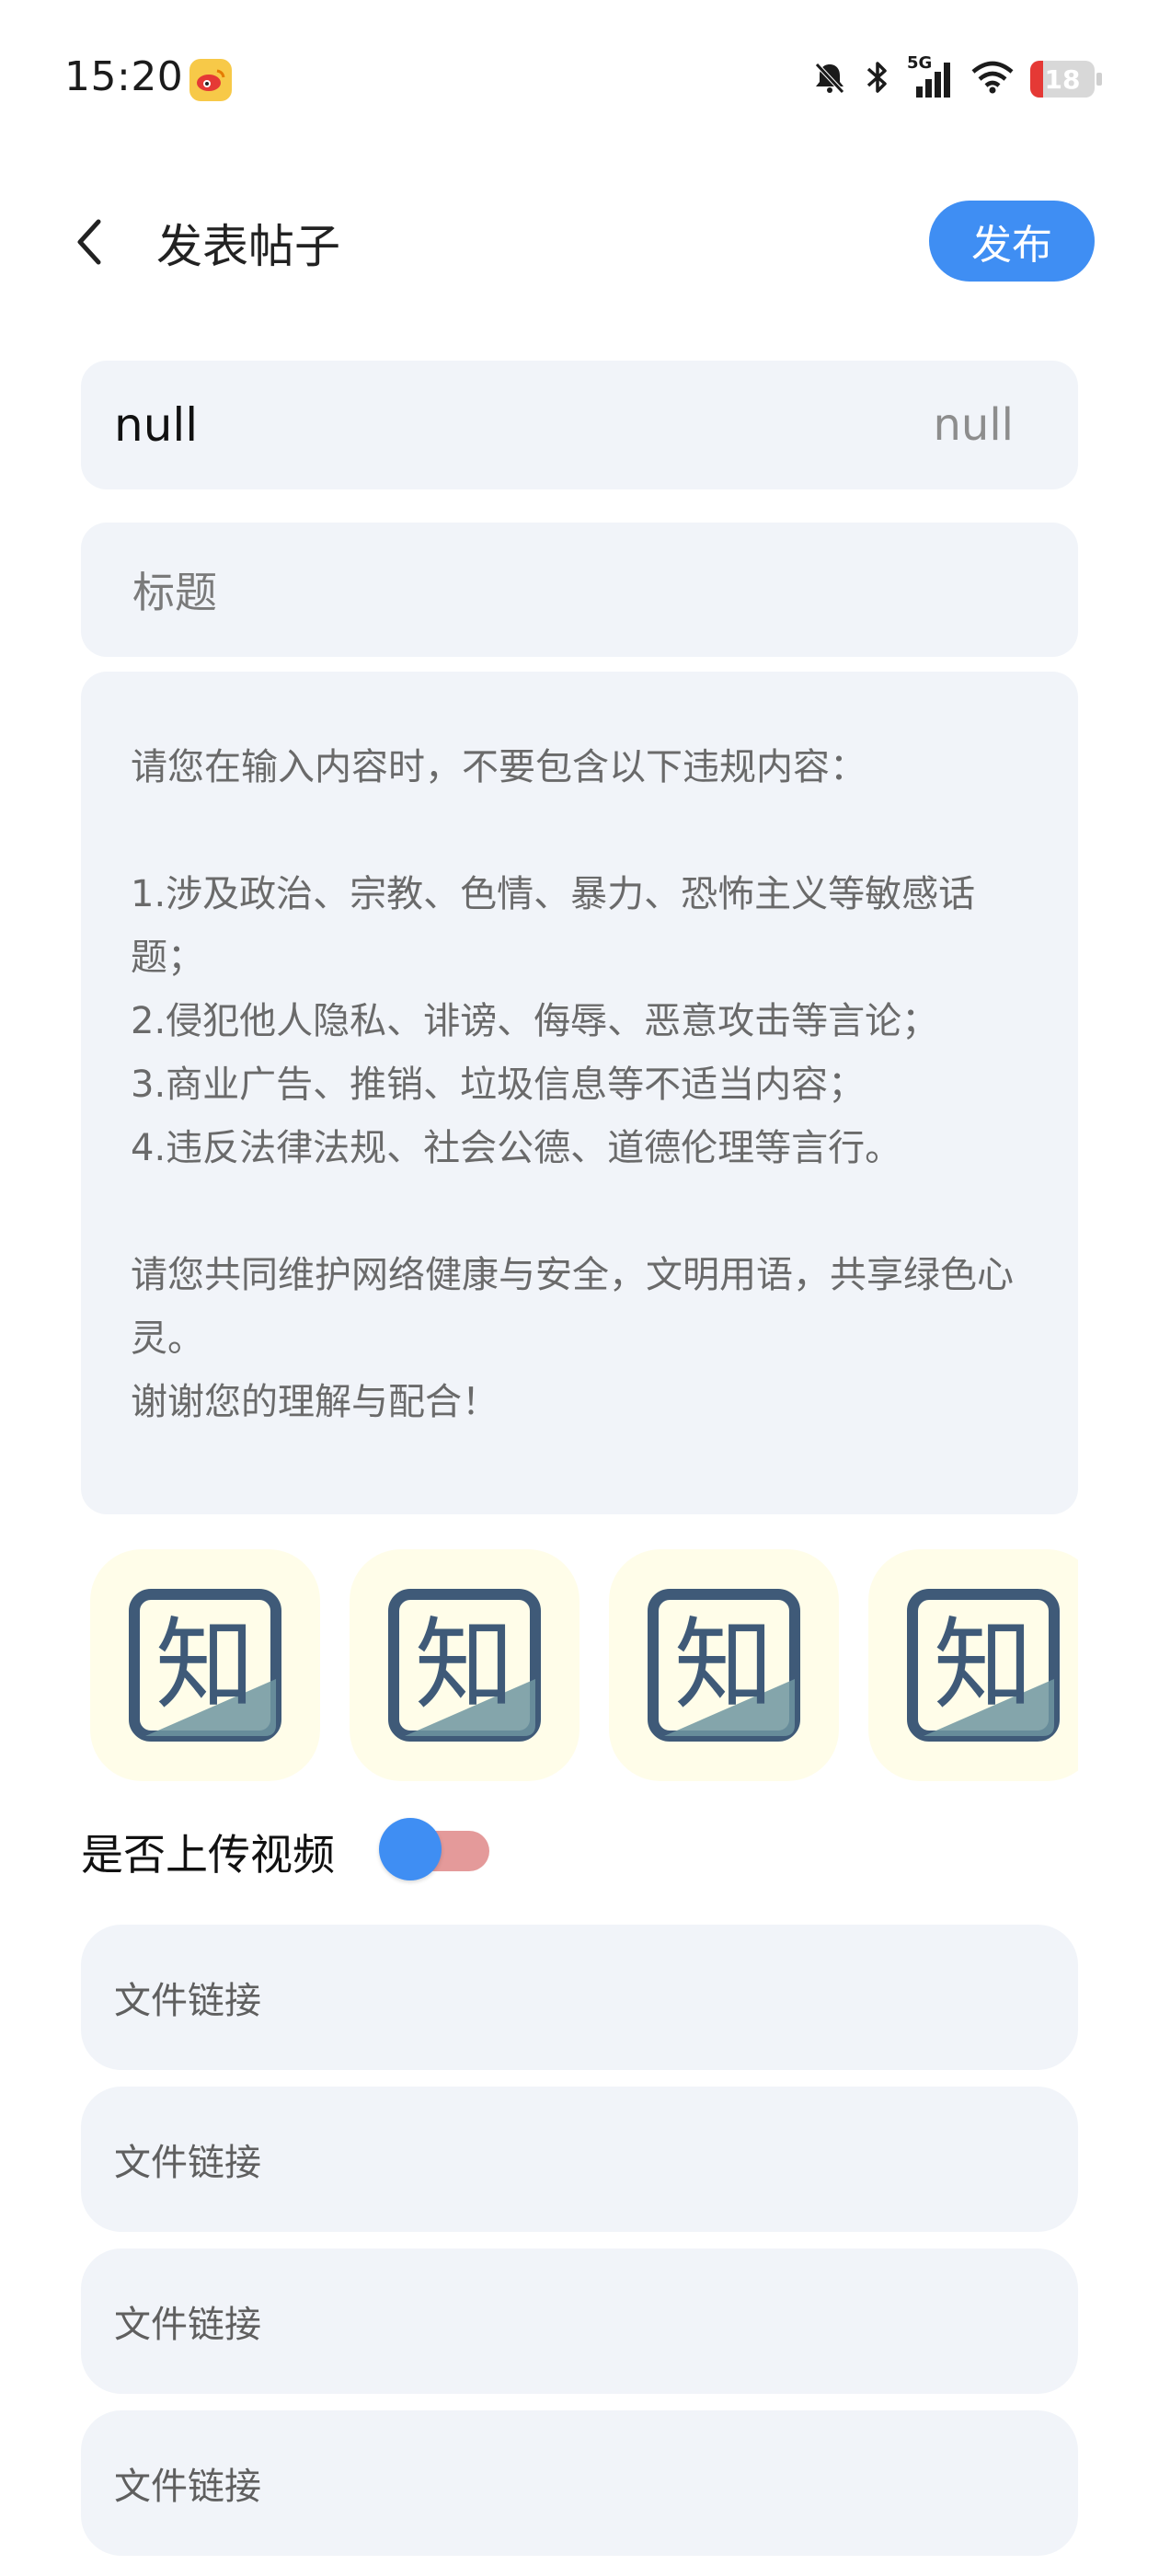 This screenshot has width=1159, height=2576. I want to click on network-type: 5G, so click(920, 63).